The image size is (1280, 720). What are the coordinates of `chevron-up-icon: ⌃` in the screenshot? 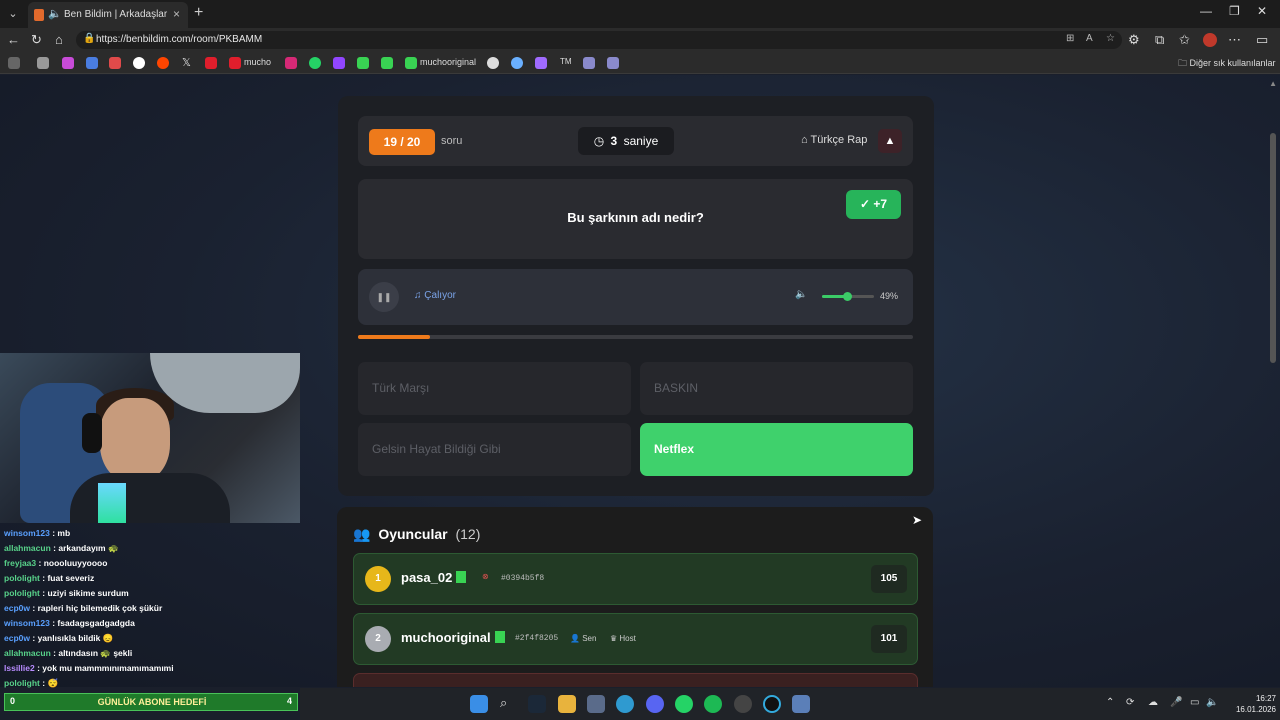 It's located at (1110, 702).